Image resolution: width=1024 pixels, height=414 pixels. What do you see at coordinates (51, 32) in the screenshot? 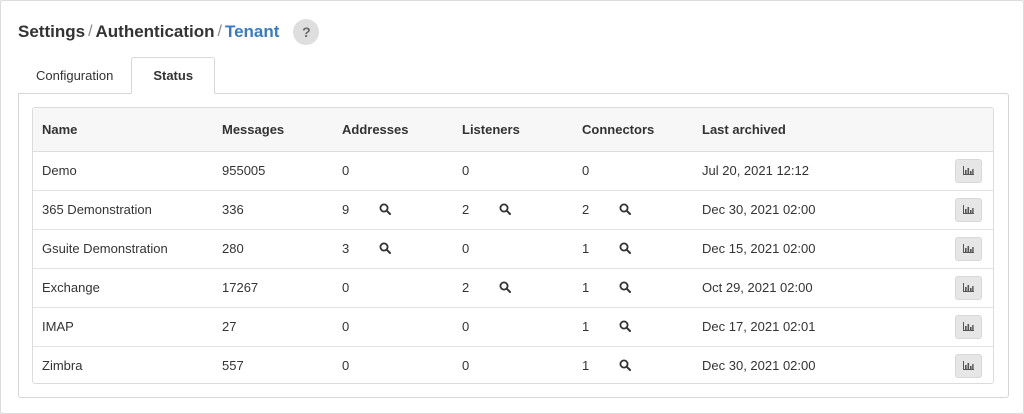
I see `breadcrumb-settings: Settings` at bounding box center [51, 32].